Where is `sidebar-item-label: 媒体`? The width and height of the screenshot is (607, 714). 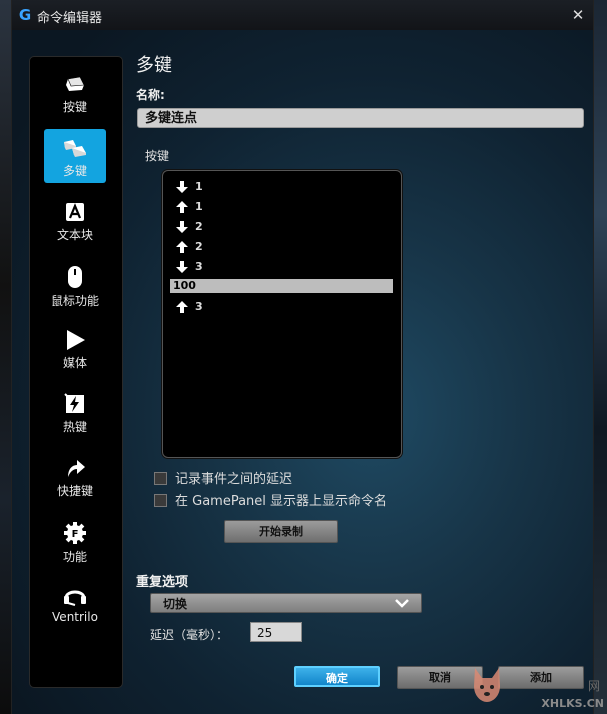 sidebar-item-label: 媒体 is located at coordinates (74, 363).